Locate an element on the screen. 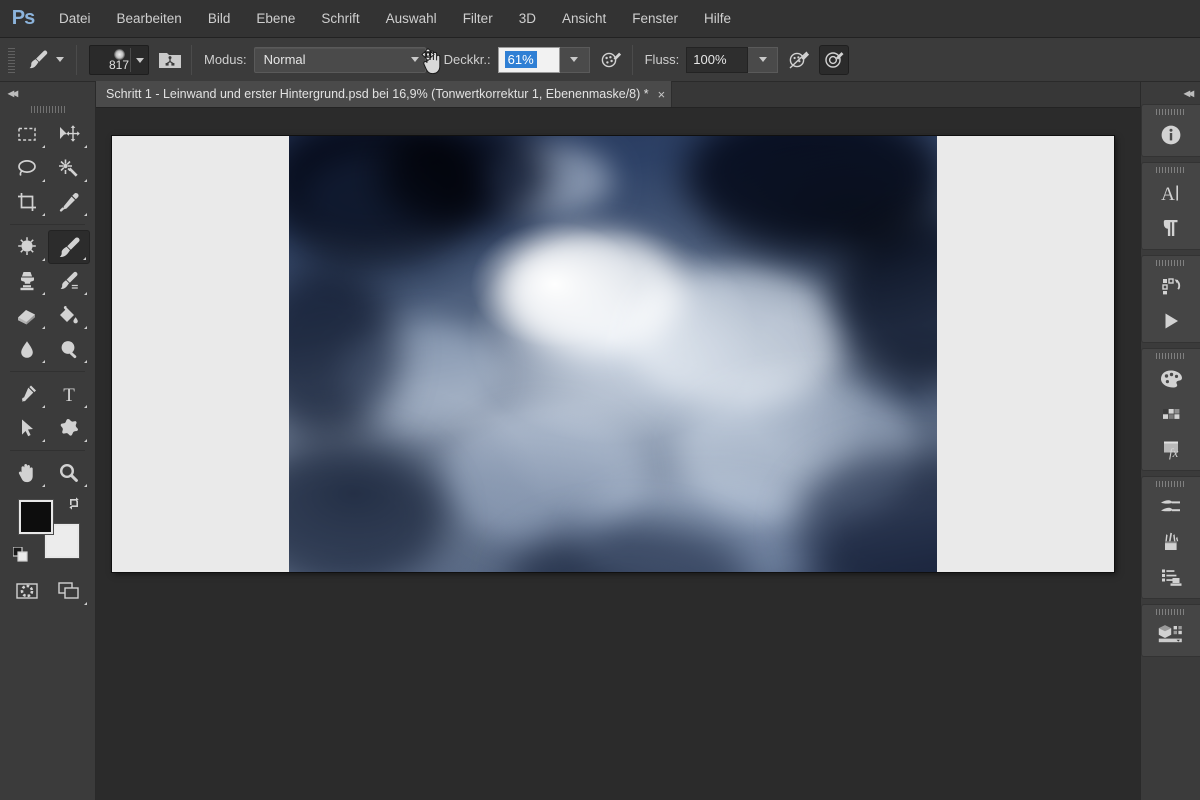 Image resolution: width=1200 pixels, height=800 pixels. color-swatches is located at coordinates (47, 529).